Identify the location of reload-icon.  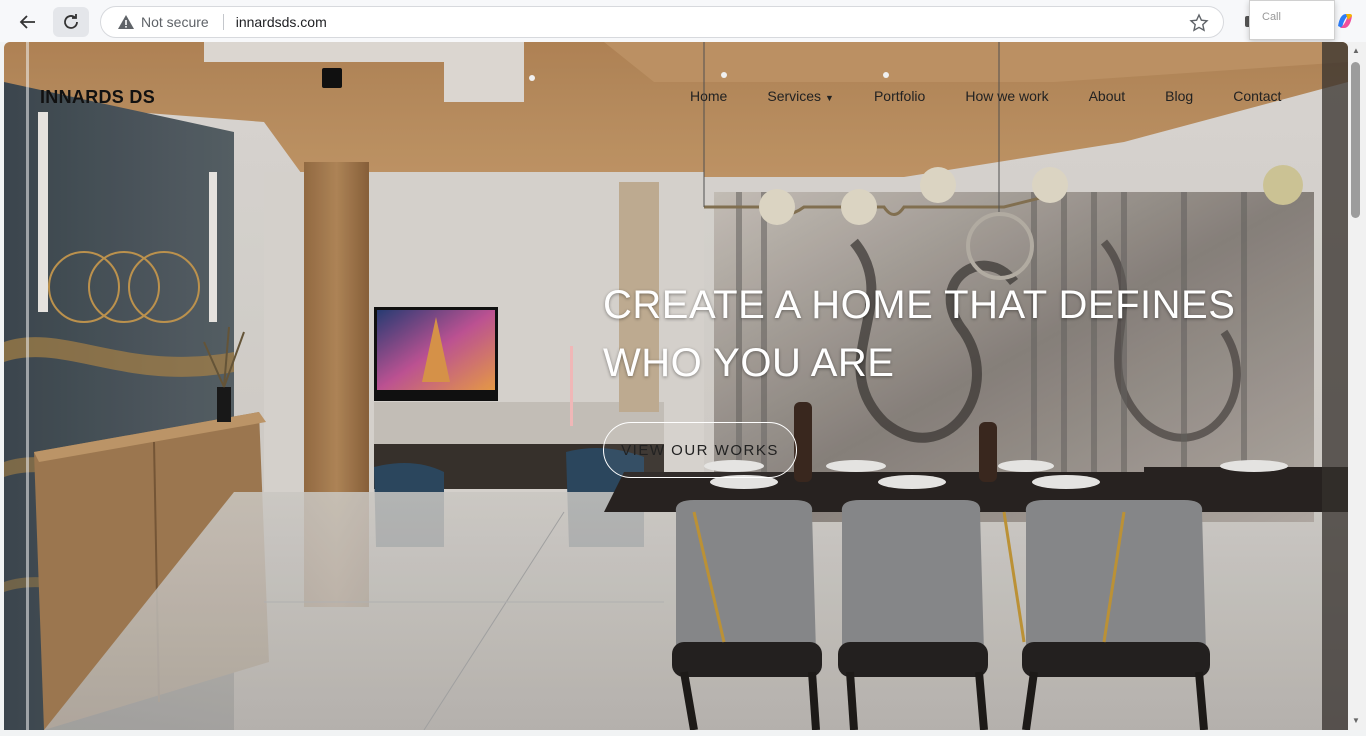
(71, 21).